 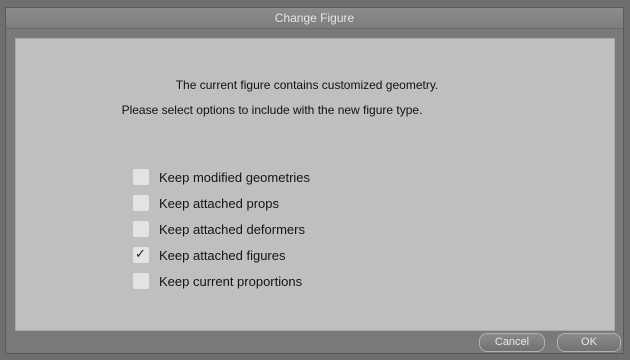 I want to click on option-label: Keep current proportions, so click(x=231, y=281).